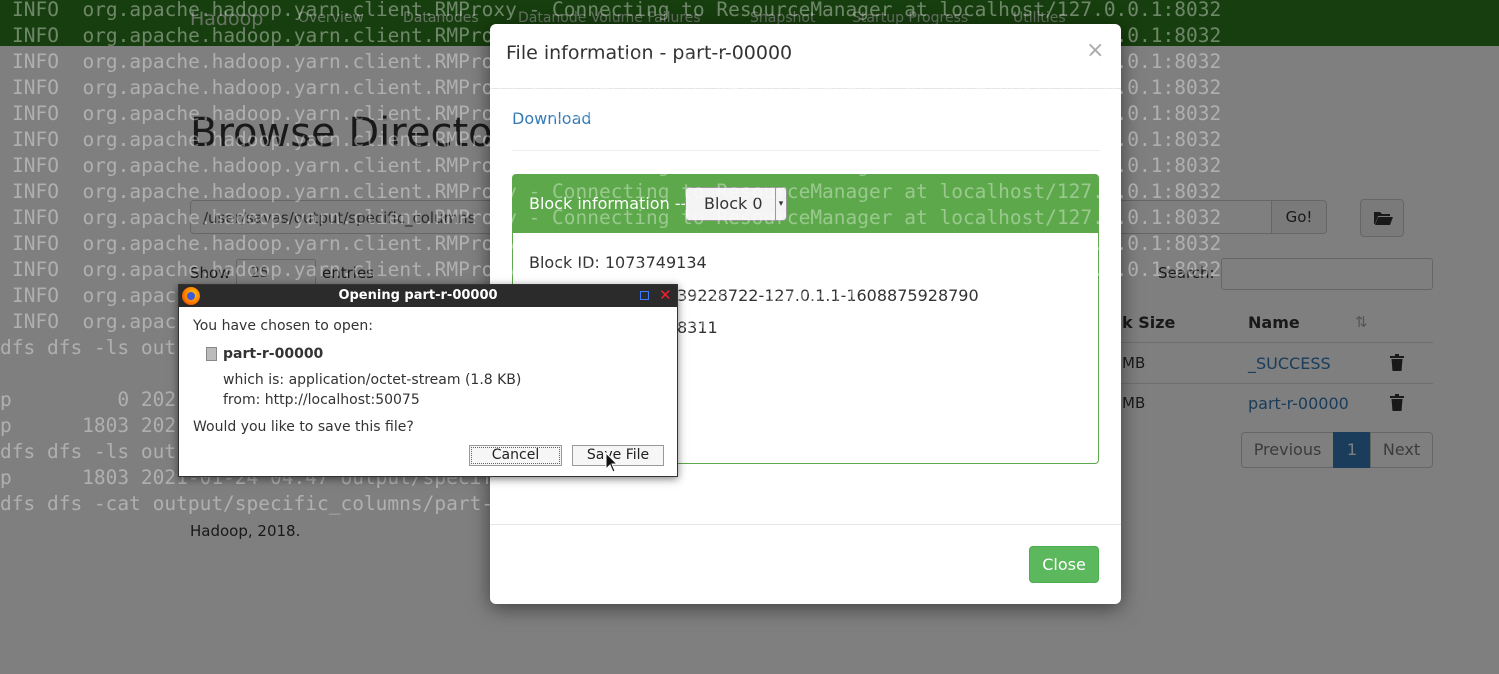  What do you see at coordinates (805, 524) in the screenshot?
I see `modal-footer-divider` at bounding box center [805, 524].